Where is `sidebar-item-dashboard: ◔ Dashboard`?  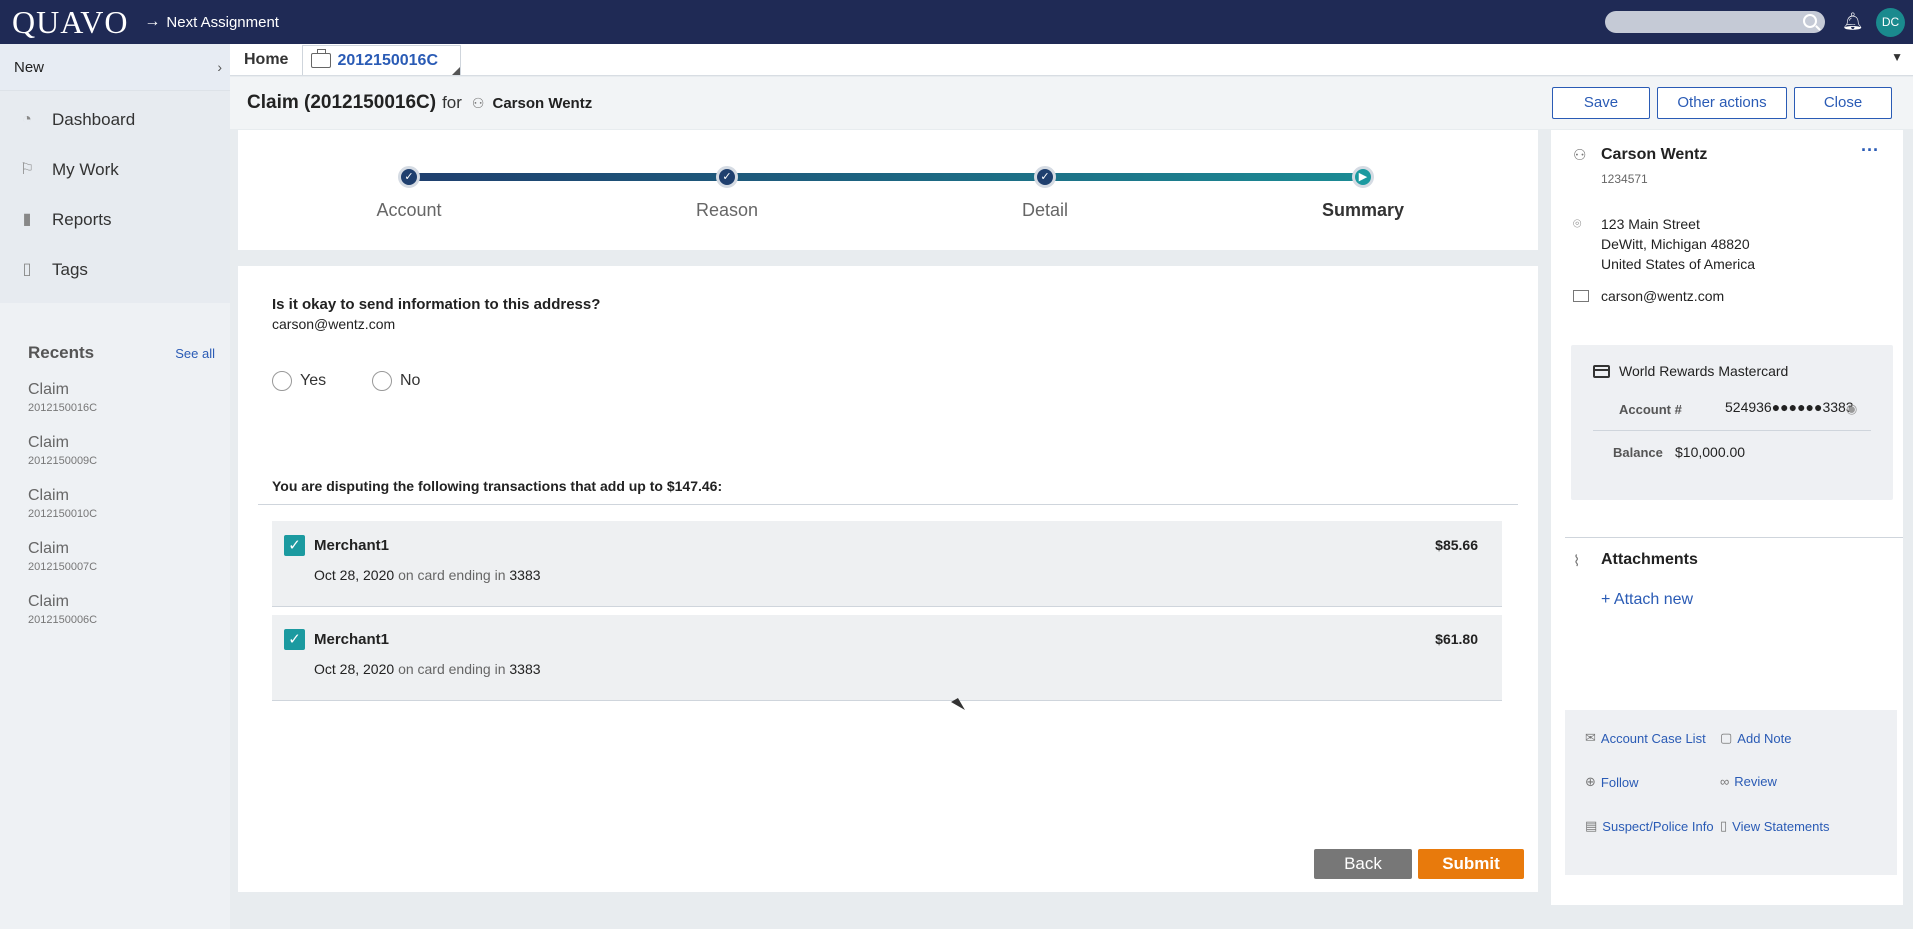
sidebar-item-dashboard: ◔ Dashboard is located at coordinates (115, 120).